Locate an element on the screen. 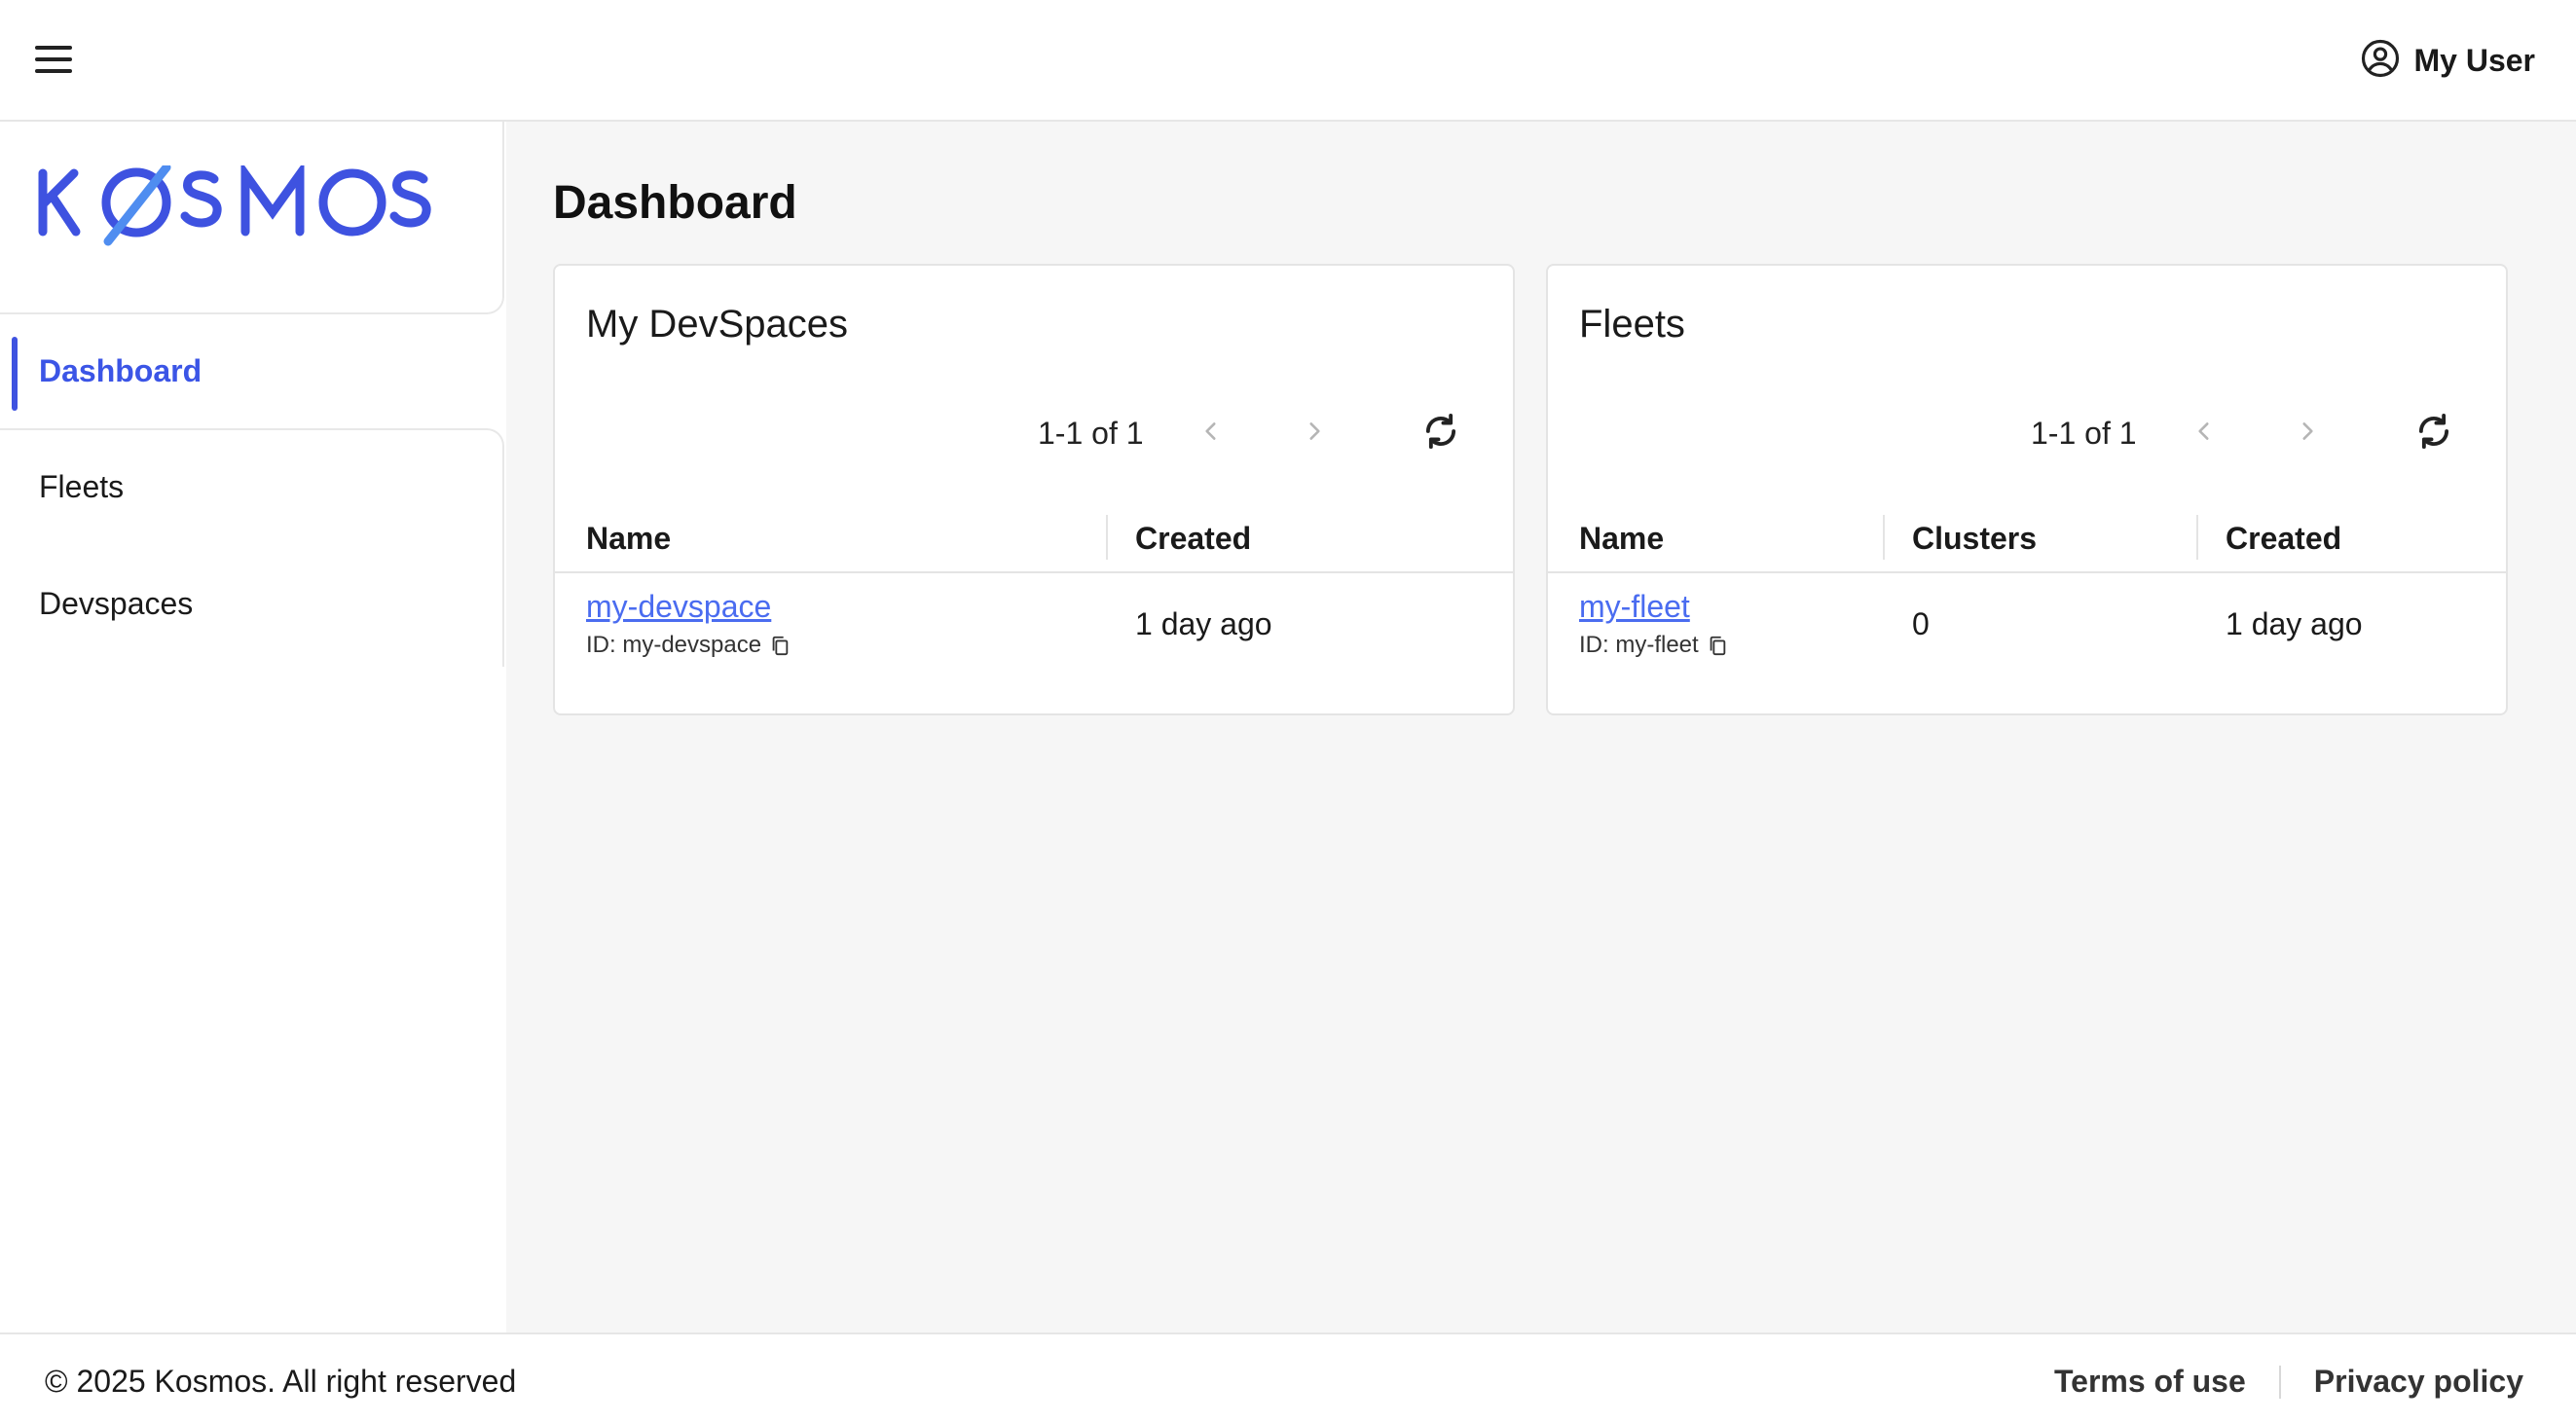 The width and height of the screenshot is (2576, 1423). footer-links: Terms of use Privacy policy is located at coordinates (2288, 1382).